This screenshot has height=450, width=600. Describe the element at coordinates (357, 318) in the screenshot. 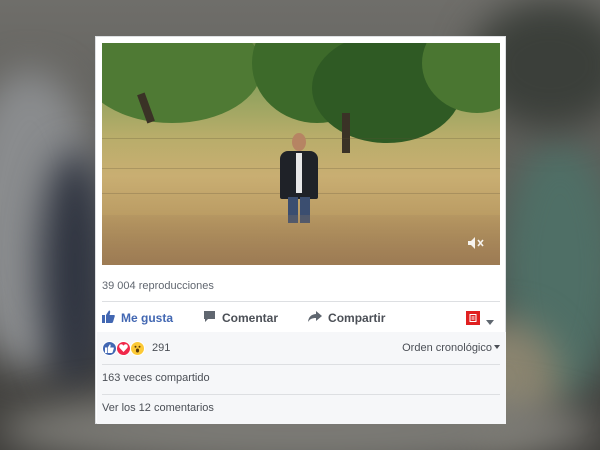

I see `share-label: Compartir` at that location.